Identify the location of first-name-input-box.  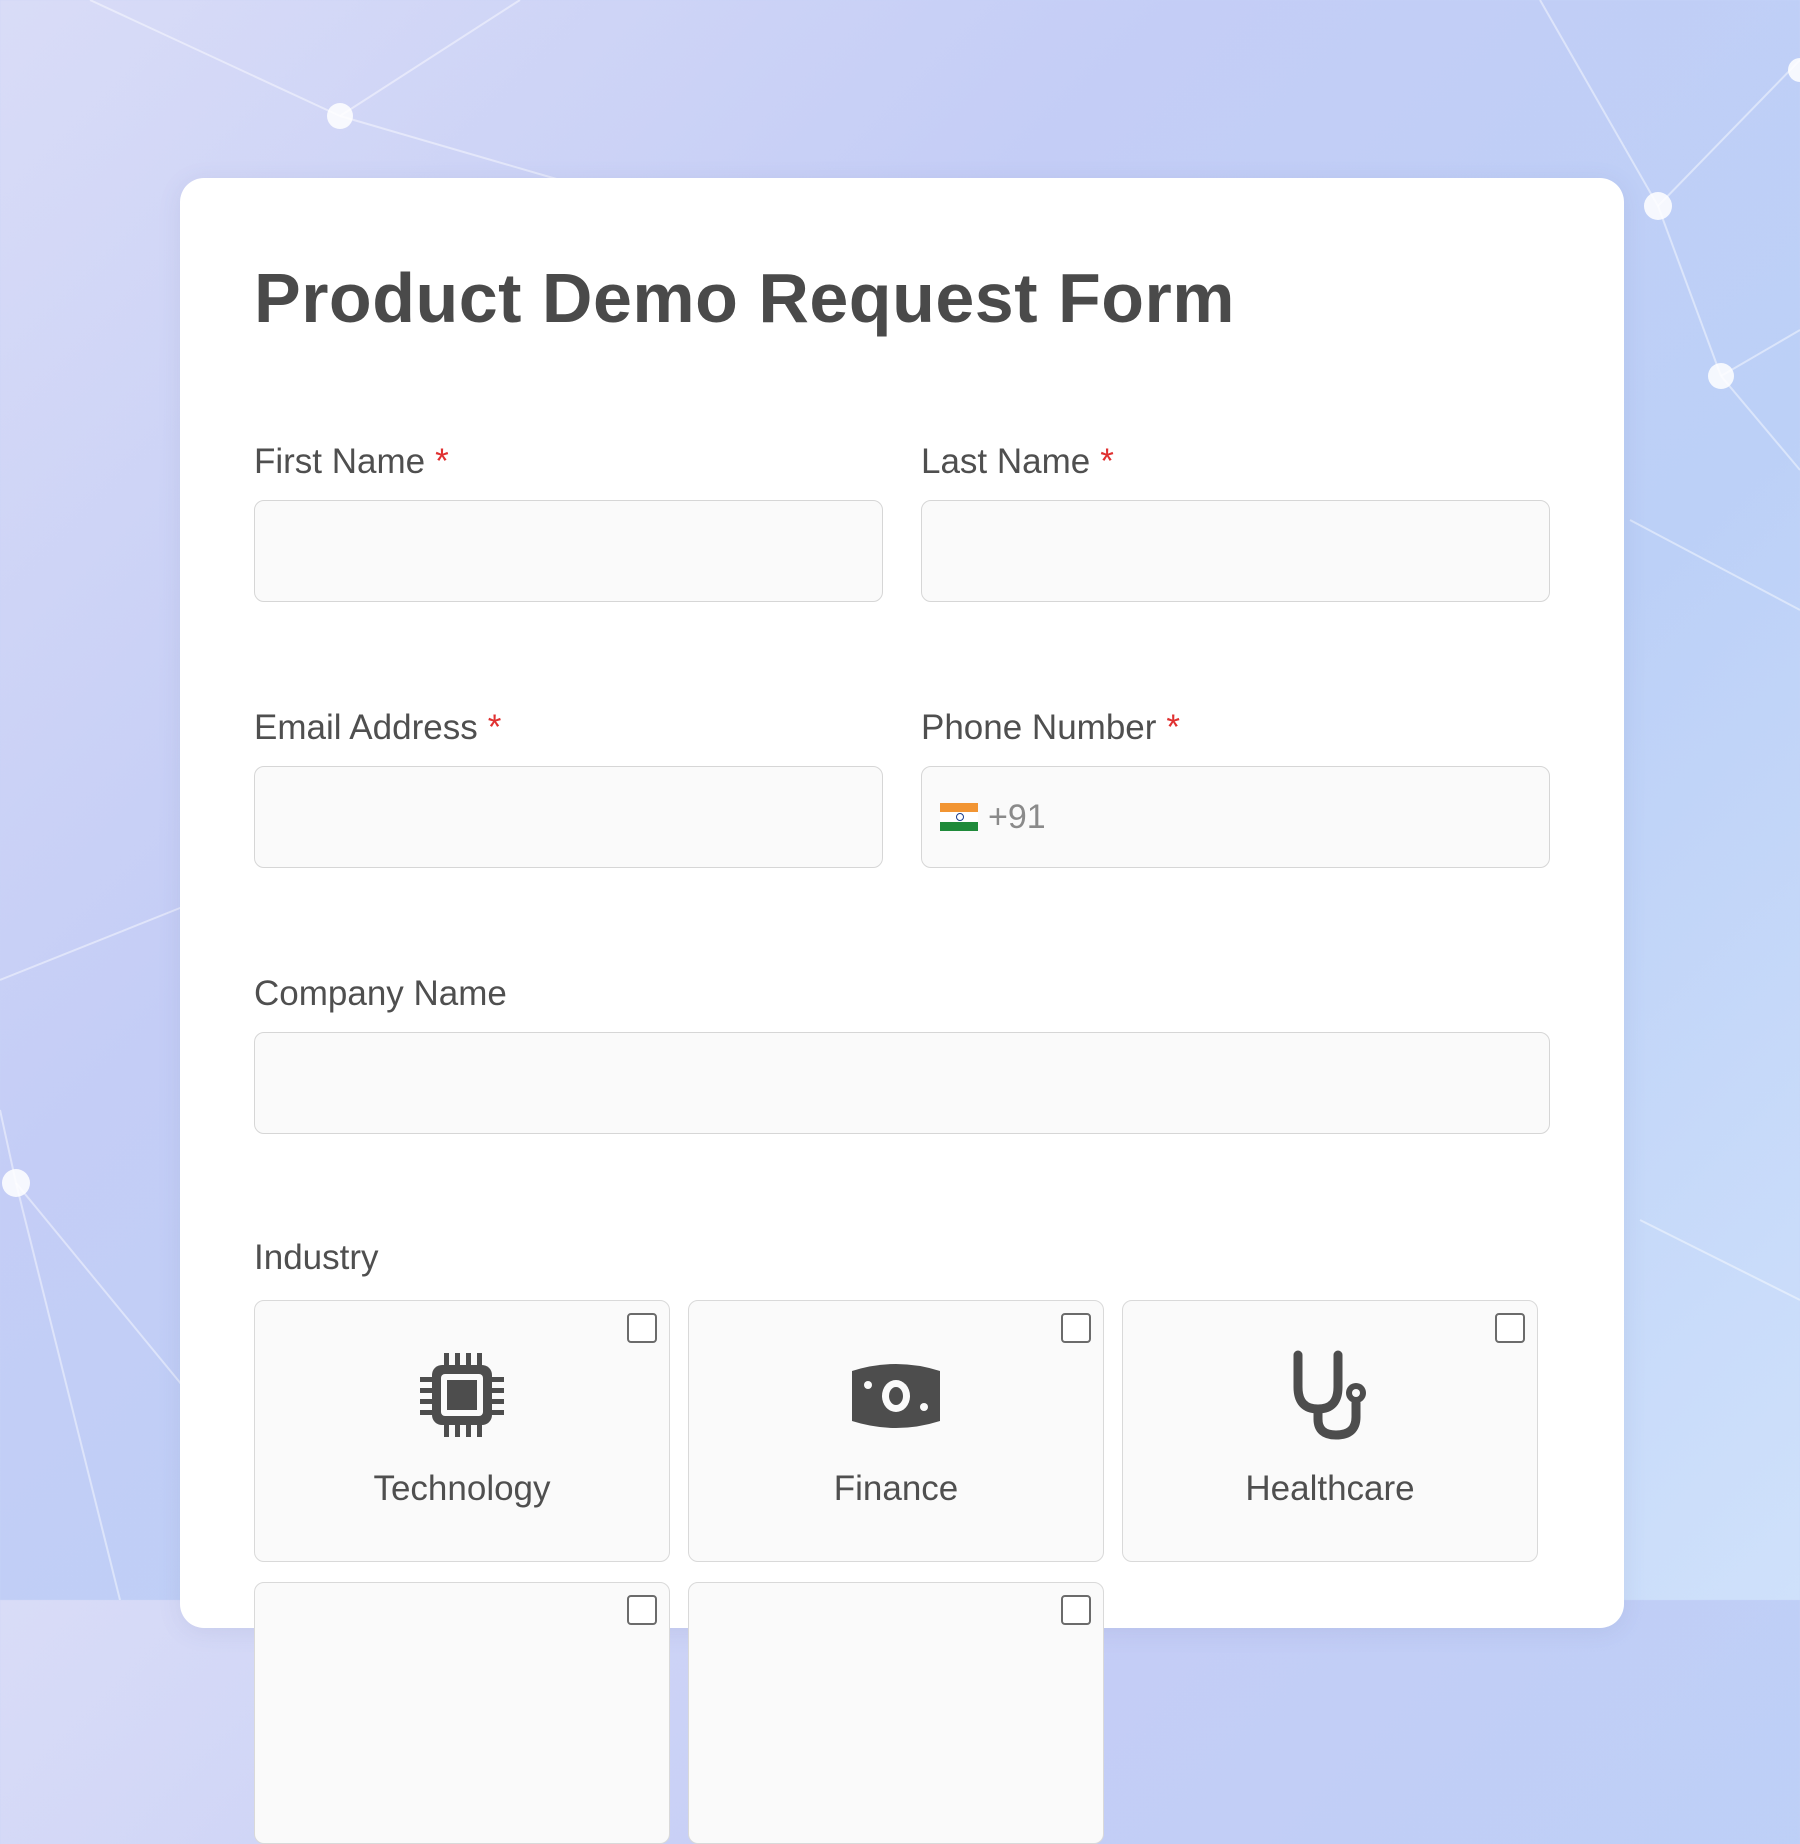
(568, 551).